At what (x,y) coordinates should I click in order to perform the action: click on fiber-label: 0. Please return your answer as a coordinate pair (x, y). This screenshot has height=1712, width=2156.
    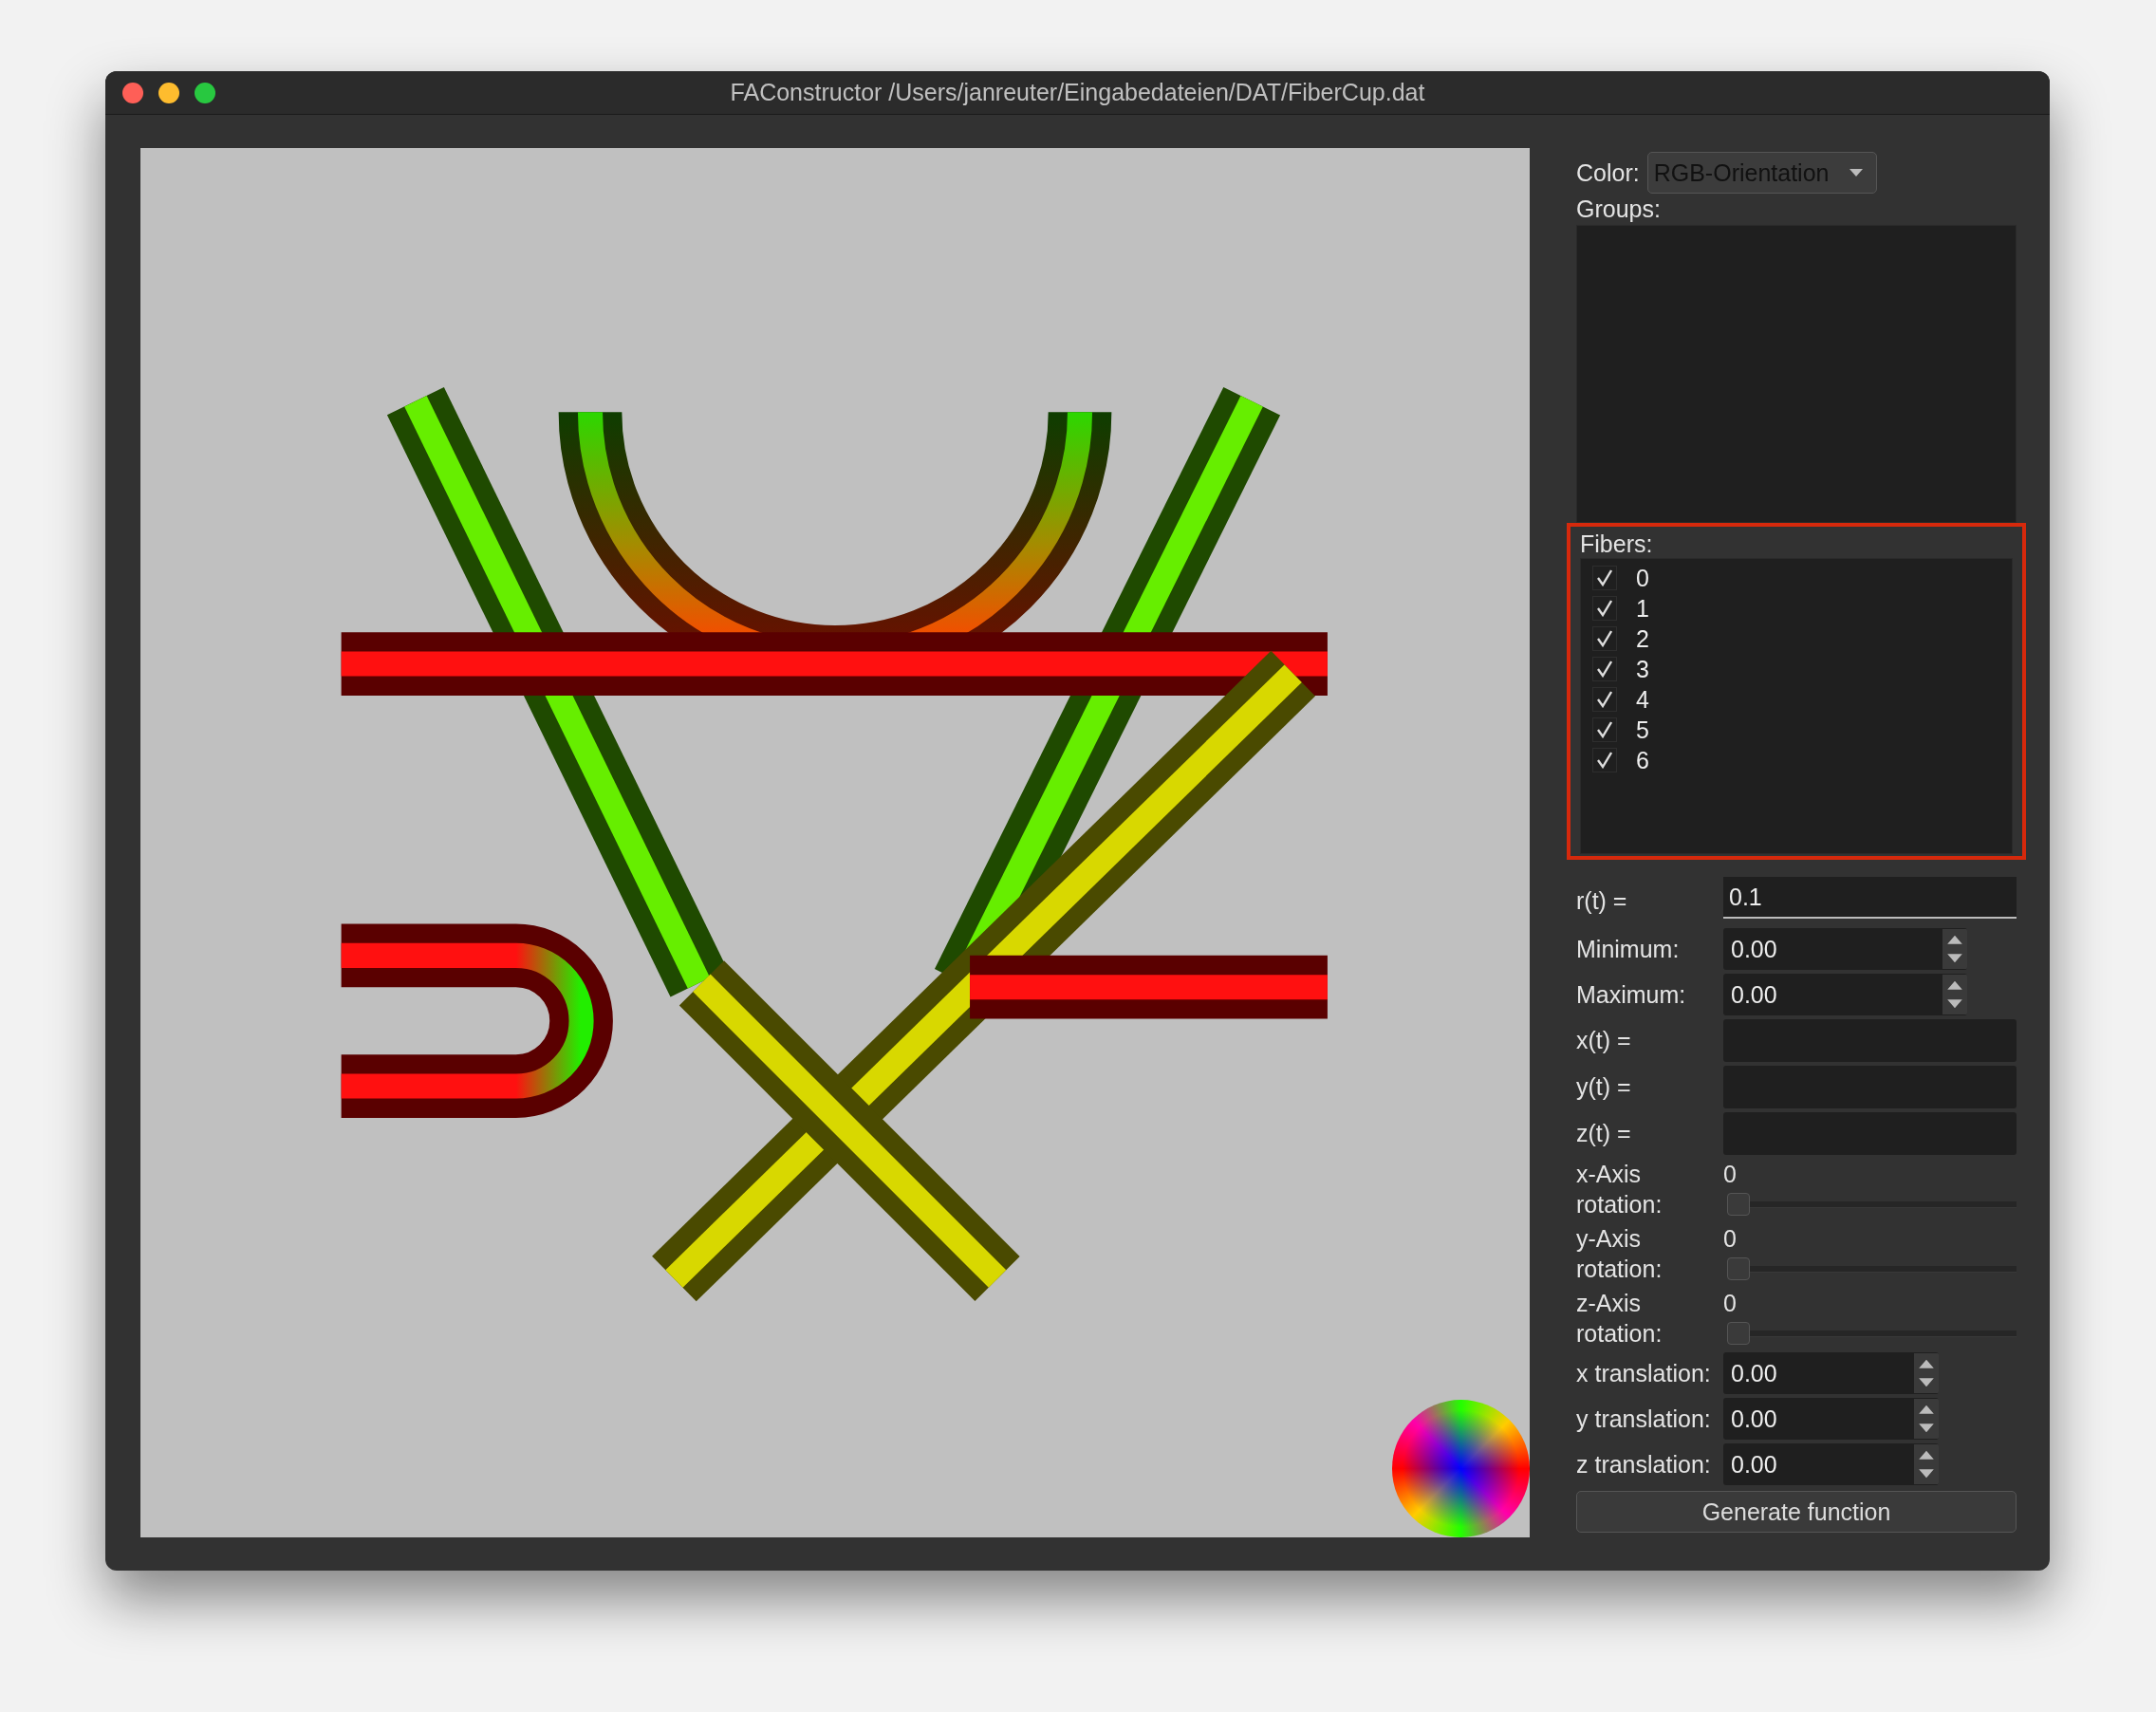
    Looking at the image, I should click on (1642, 578).